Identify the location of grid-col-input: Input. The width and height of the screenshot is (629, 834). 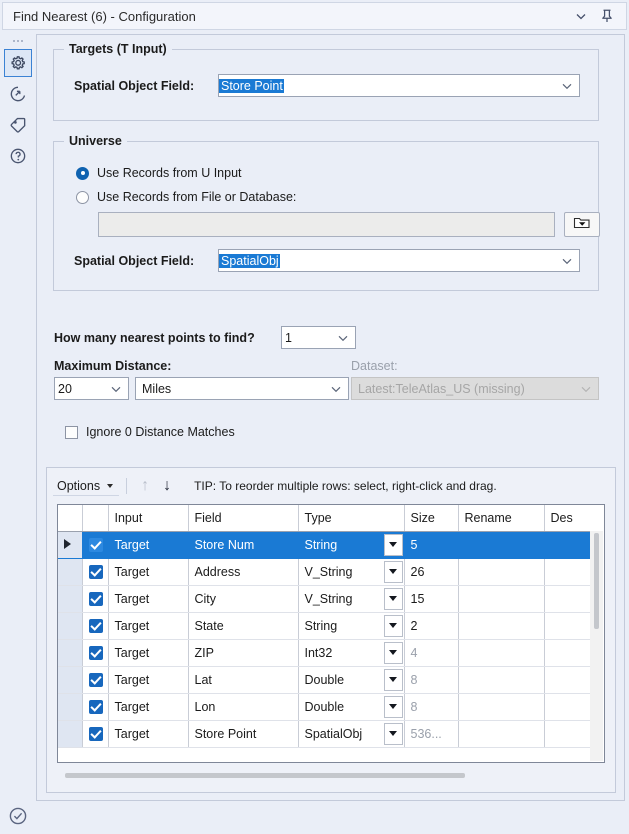
(148, 518).